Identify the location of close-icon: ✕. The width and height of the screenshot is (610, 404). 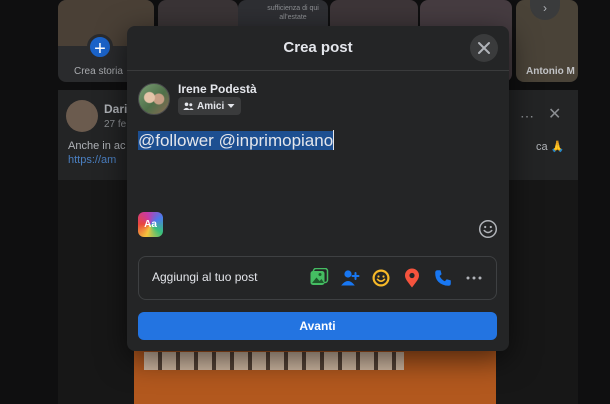
(554, 114).